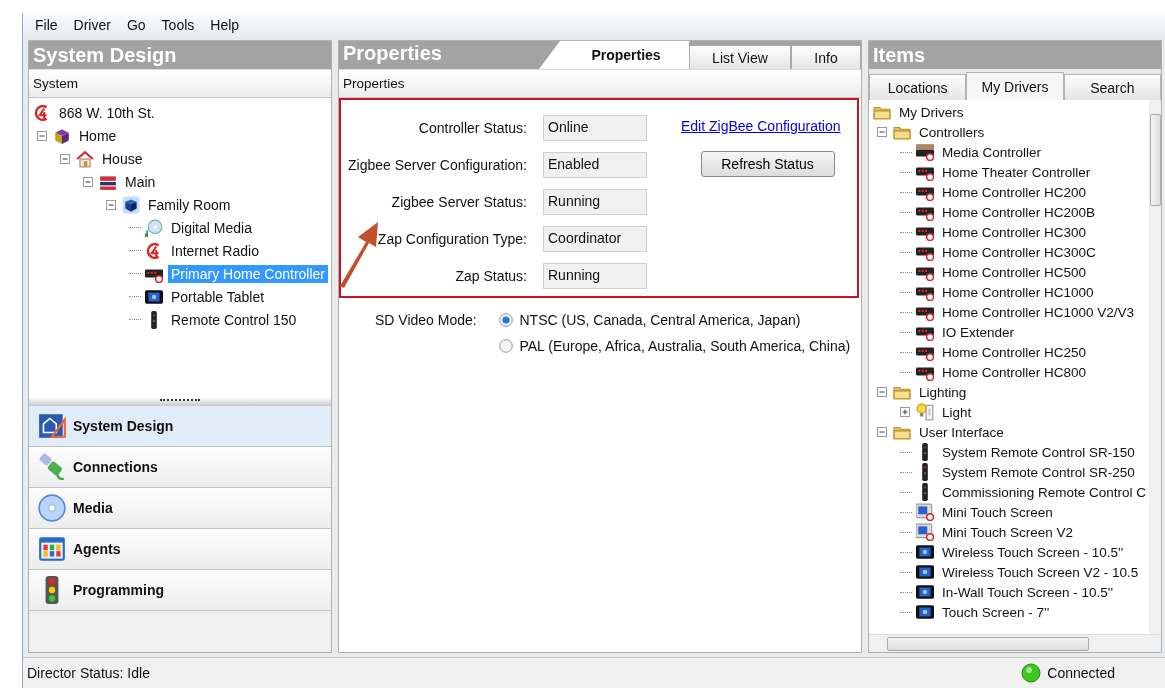 This screenshot has height=688, width=1165. I want to click on tree-item: Home, so click(98, 135).